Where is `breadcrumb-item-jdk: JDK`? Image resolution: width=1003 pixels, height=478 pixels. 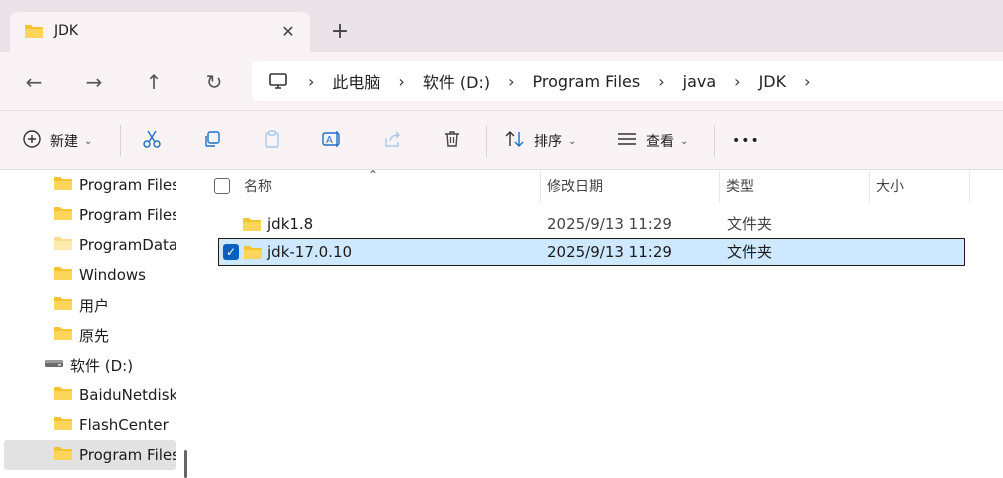 breadcrumb-item-jdk: JDK is located at coordinates (773, 81).